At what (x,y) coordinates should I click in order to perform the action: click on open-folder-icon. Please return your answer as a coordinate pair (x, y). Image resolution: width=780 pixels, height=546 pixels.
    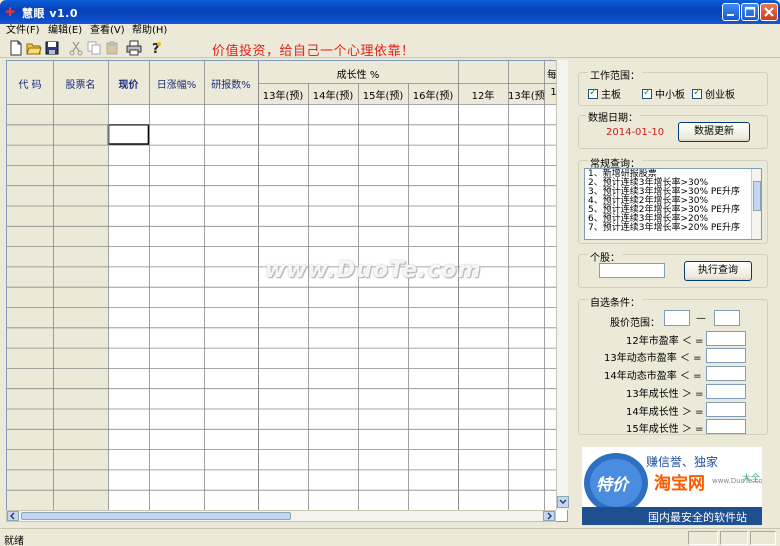
    Looking at the image, I should click on (34, 48).